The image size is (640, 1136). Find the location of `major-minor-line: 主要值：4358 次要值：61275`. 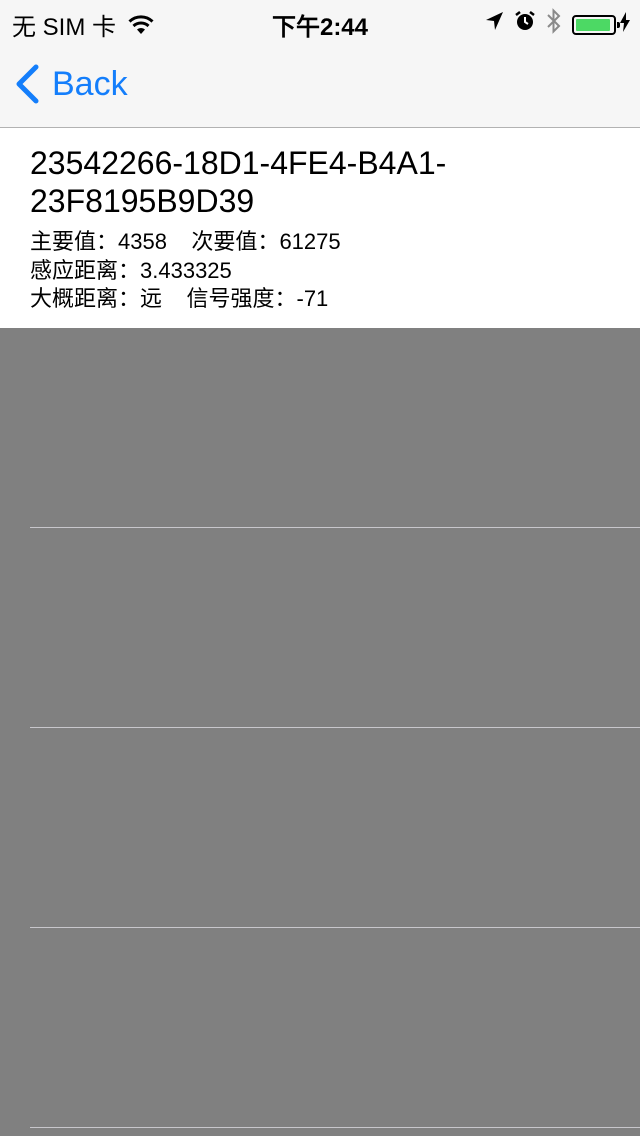

major-minor-line: 主要值：4358 次要值：61275 is located at coordinates (185, 242).